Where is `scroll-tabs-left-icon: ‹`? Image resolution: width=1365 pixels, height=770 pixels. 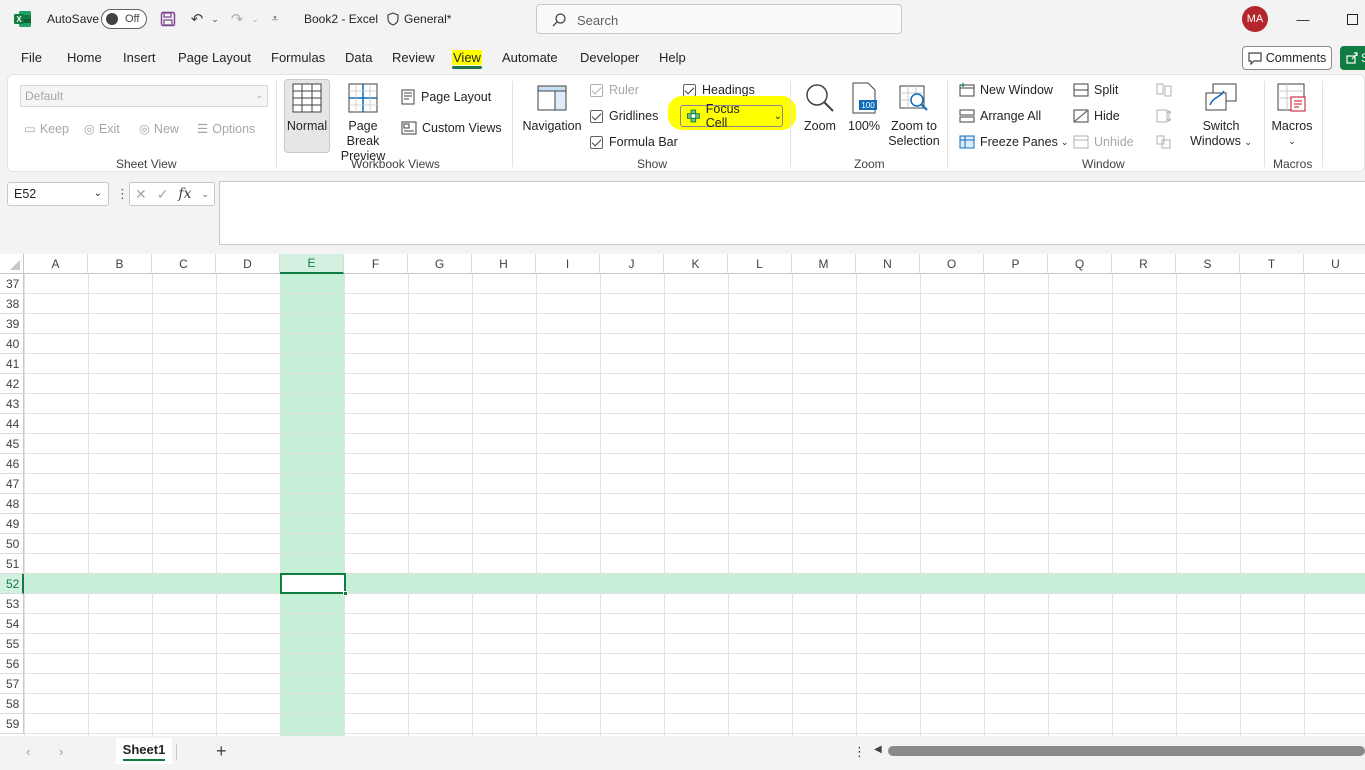
scroll-tabs-left-icon: ‹ is located at coordinates (28, 751).